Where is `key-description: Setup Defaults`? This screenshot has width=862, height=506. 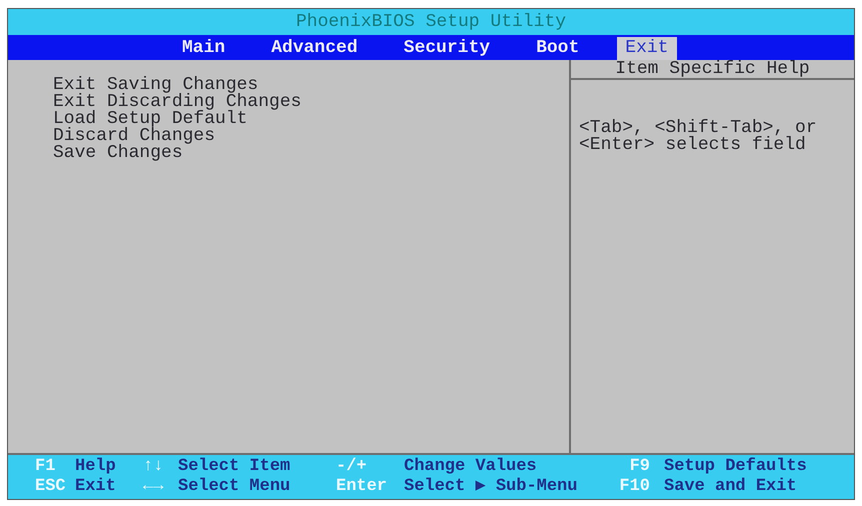 key-description: Setup Defaults is located at coordinates (736, 467).